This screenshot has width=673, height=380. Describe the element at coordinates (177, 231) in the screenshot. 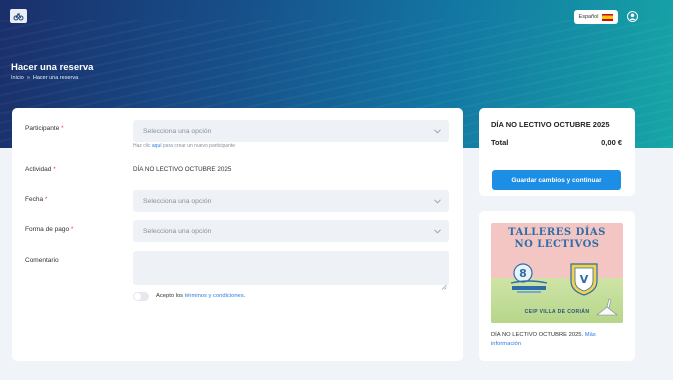

I see `payment-placeholder: Selecciona una opción` at that location.